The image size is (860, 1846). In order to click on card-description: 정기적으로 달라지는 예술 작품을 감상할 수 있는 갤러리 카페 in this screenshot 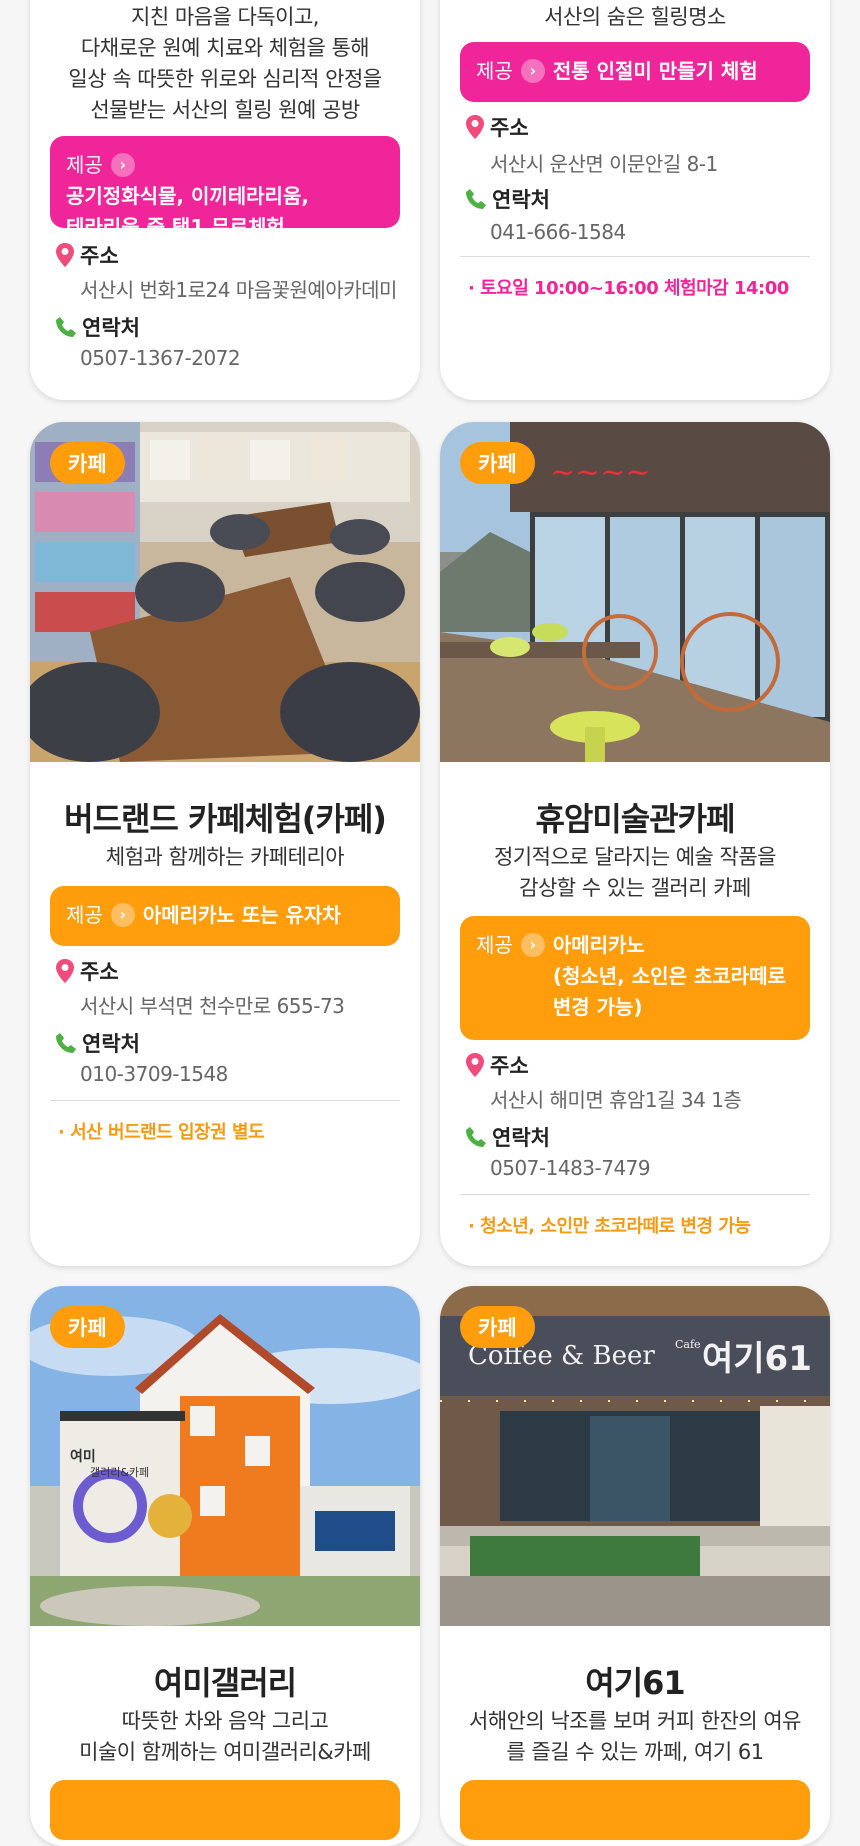, I will do `click(635, 872)`.